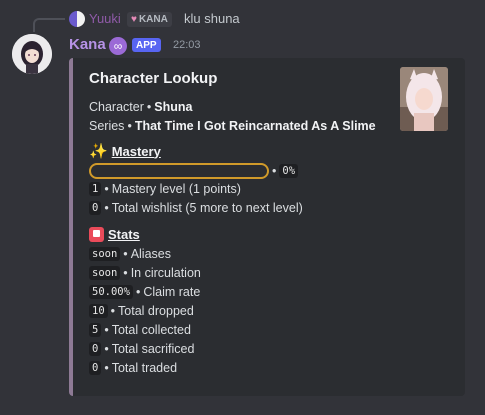 This screenshot has height=415, width=485. What do you see at coordinates (111, 292) in the screenshot?
I see `stats-value: 50.00%` at bounding box center [111, 292].